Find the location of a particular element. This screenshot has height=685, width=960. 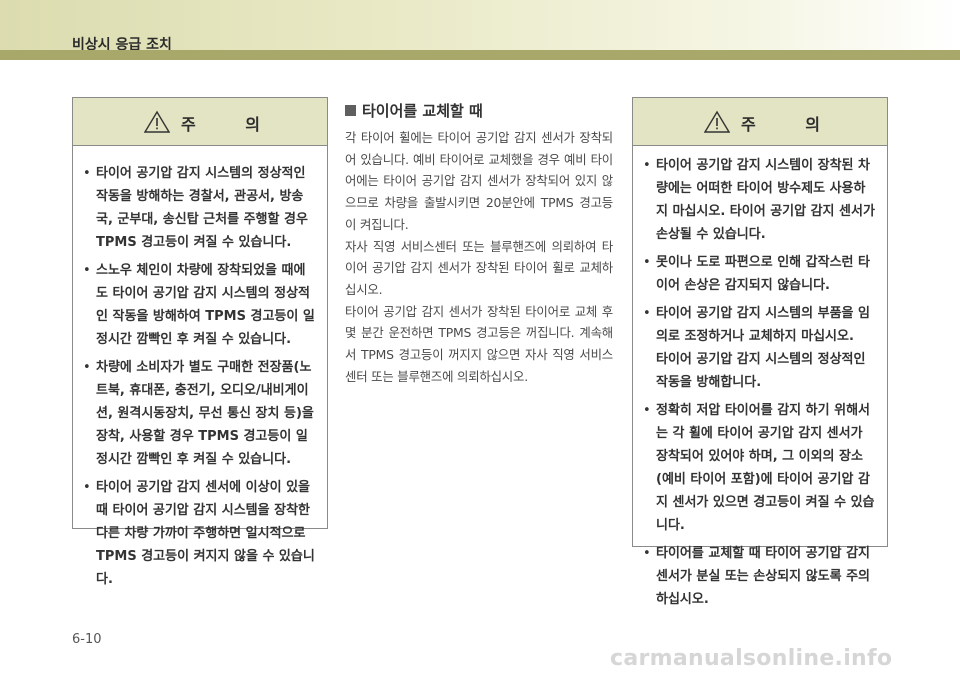

section-heading: 타이어를 교체할 때 is located at coordinates (479, 110).